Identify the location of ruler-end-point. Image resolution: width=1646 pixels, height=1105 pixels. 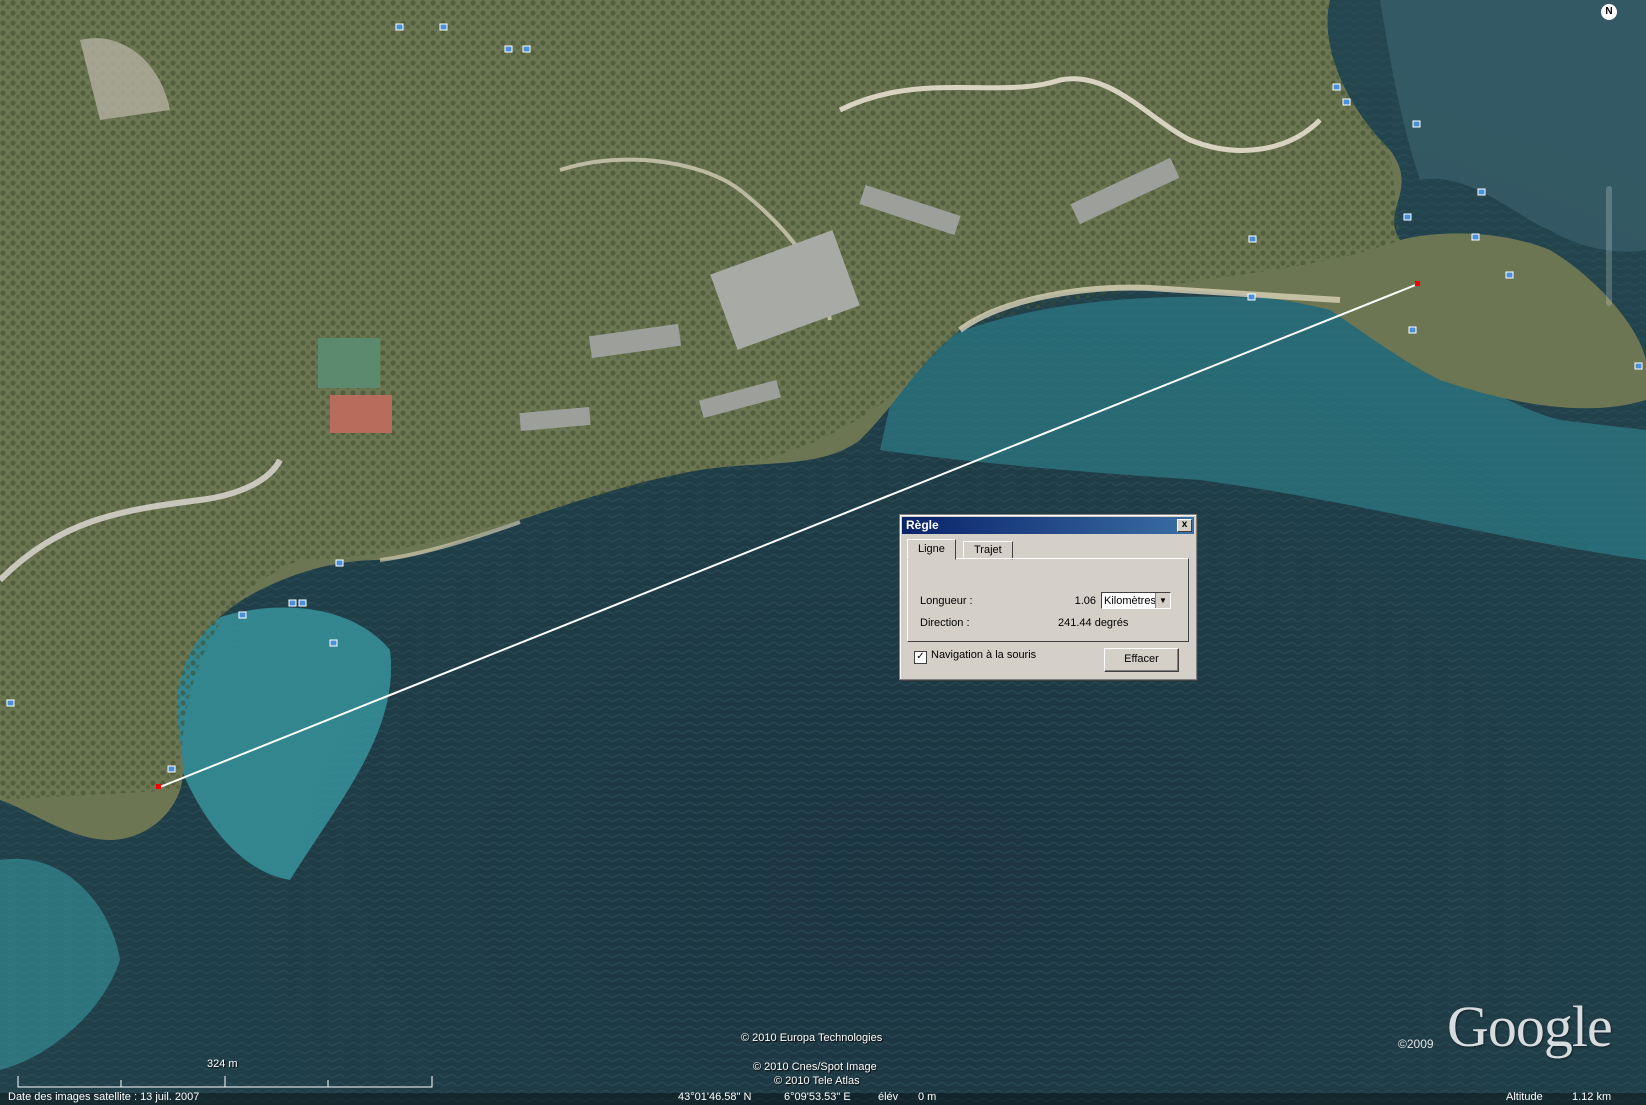
(1417, 283).